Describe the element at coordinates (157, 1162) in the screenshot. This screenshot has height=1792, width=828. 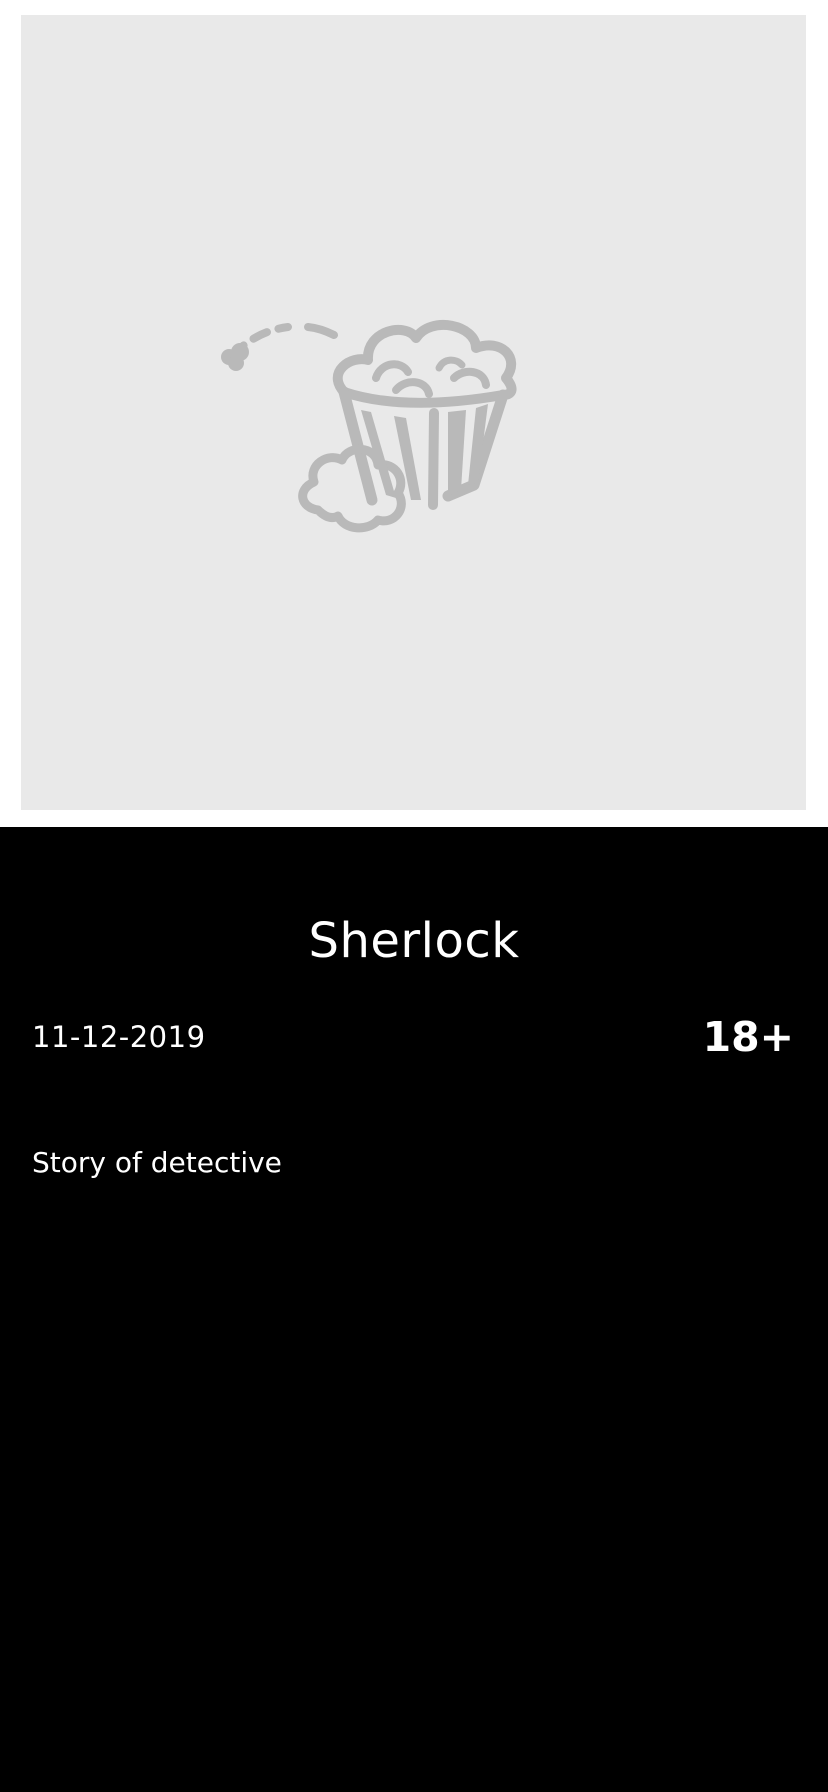
I see `movie-description: Story of detective` at that location.